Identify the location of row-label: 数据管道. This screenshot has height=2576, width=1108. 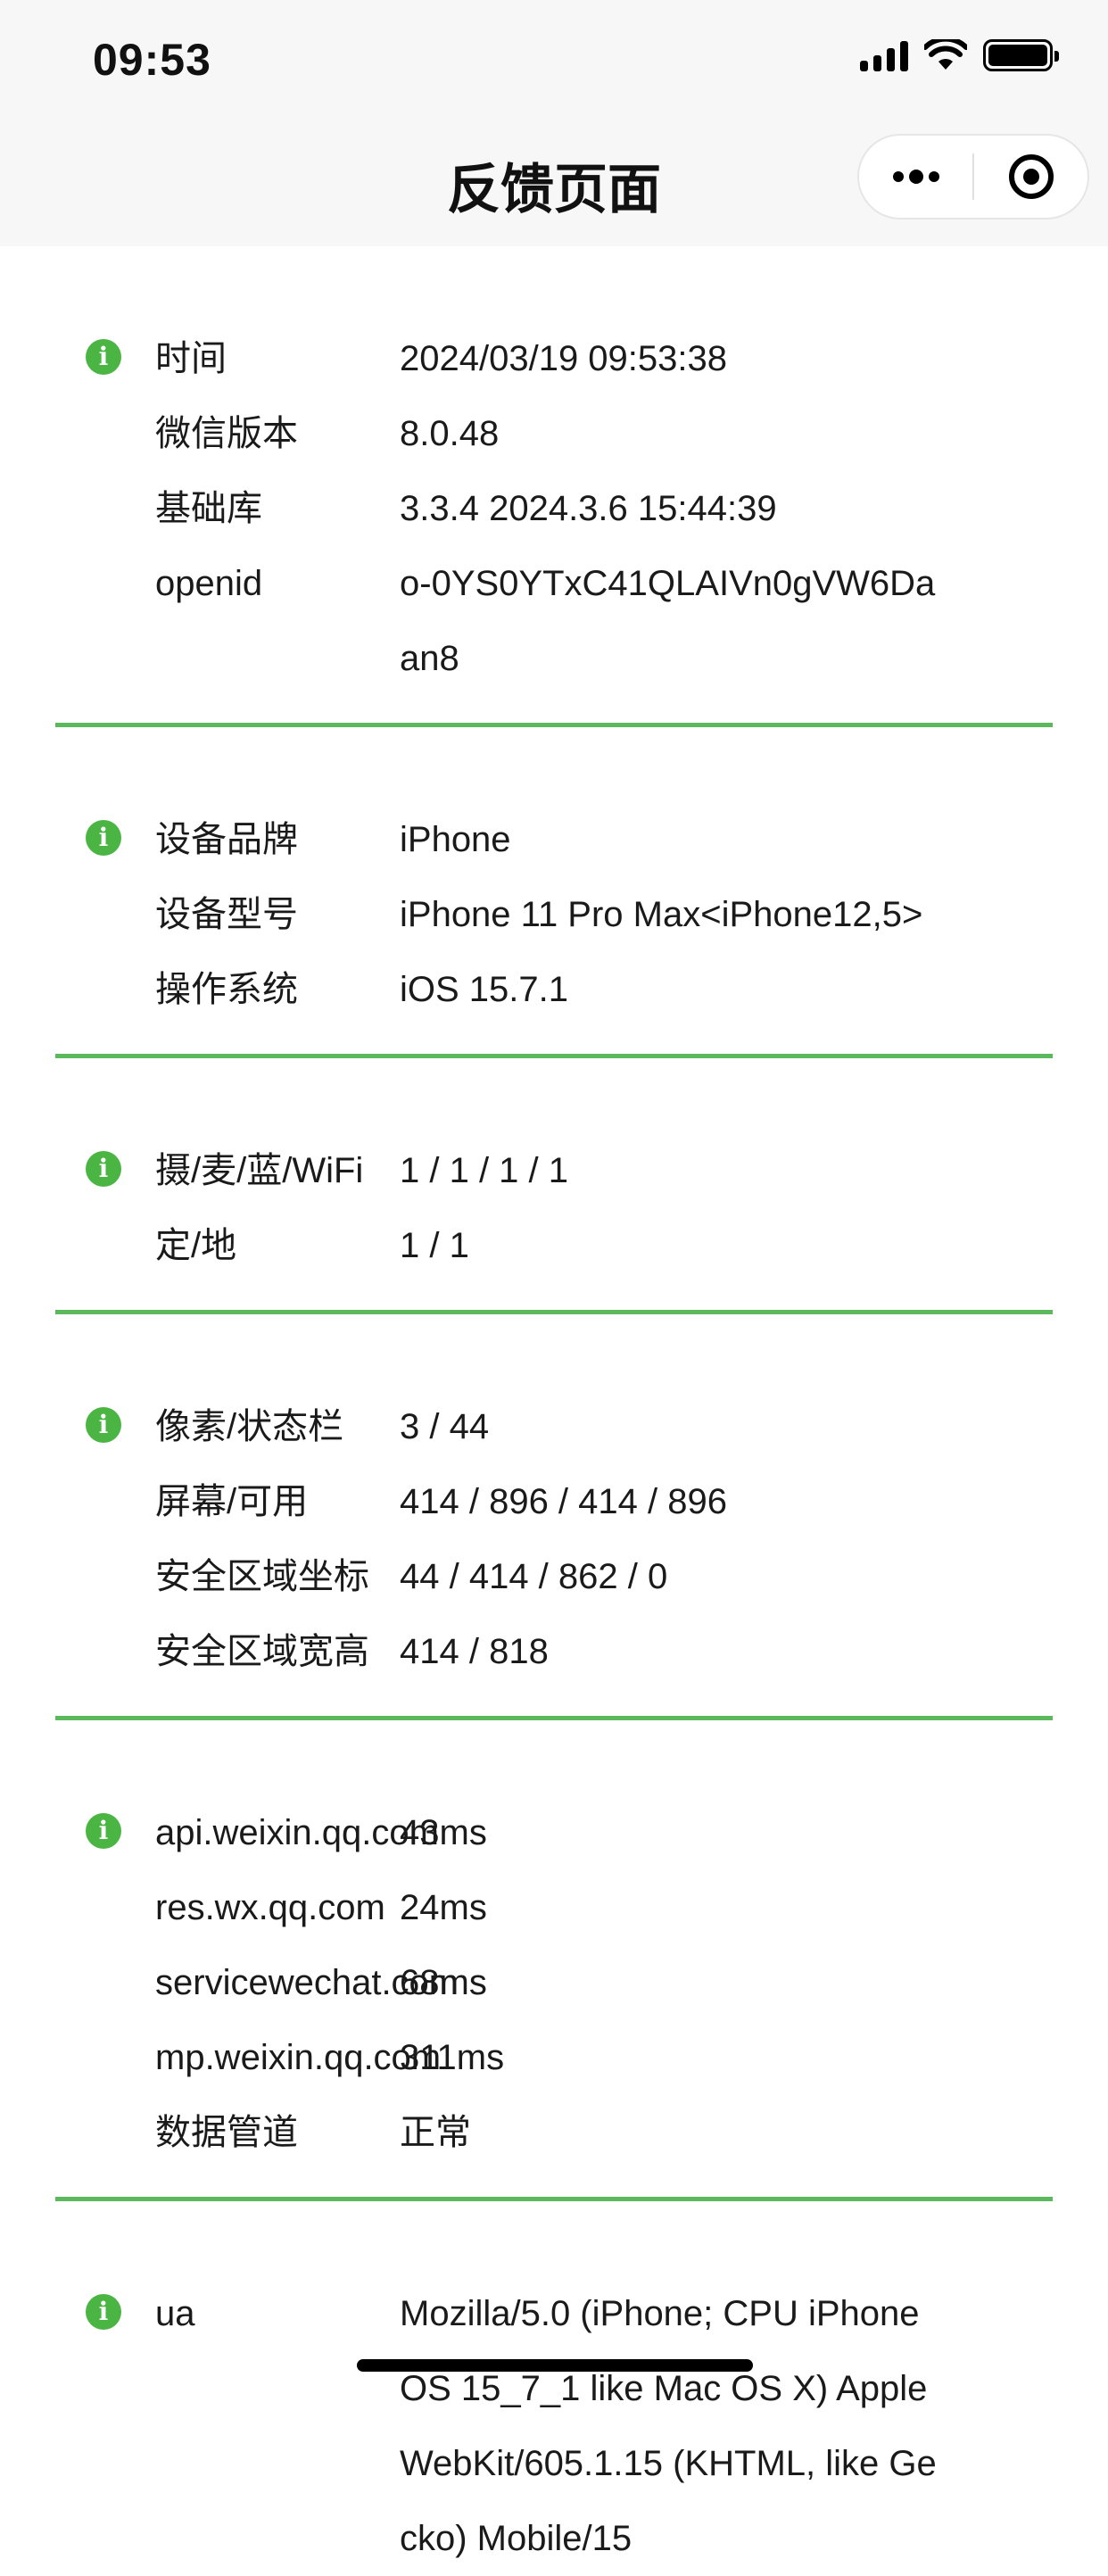
(226, 2132).